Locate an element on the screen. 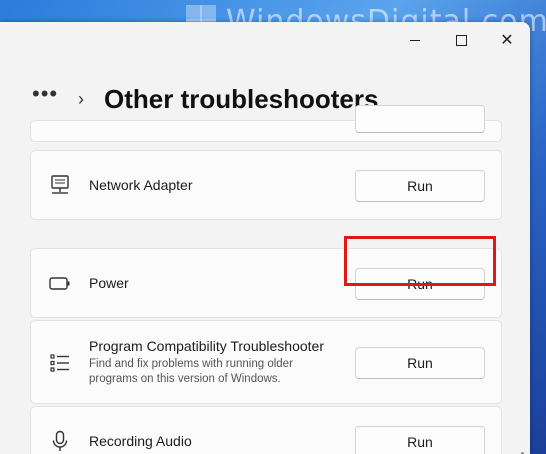  maximize-button is located at coordinates (461, 40).